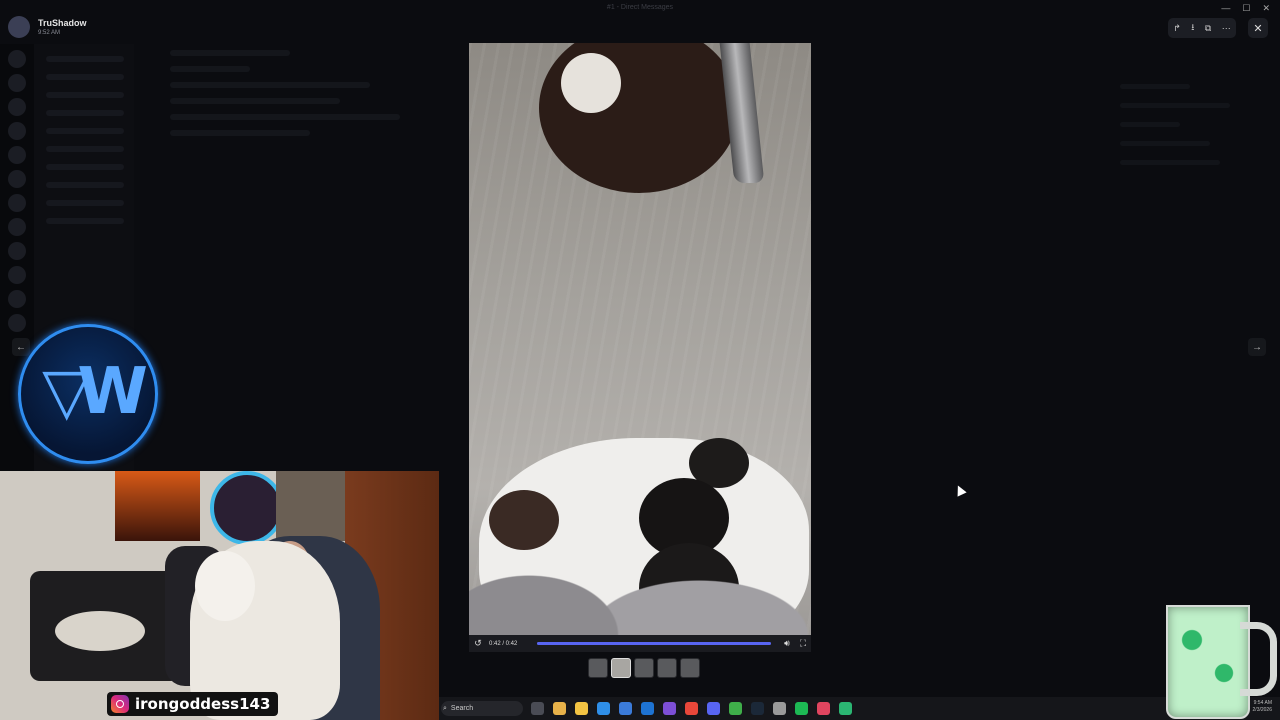 Image resolution: width=1280 pixels, height=720 pixels. What do you see at coordinates (120, 704) in the screenshot?
I see `instagram-icon` at bounding box center [120, 704].